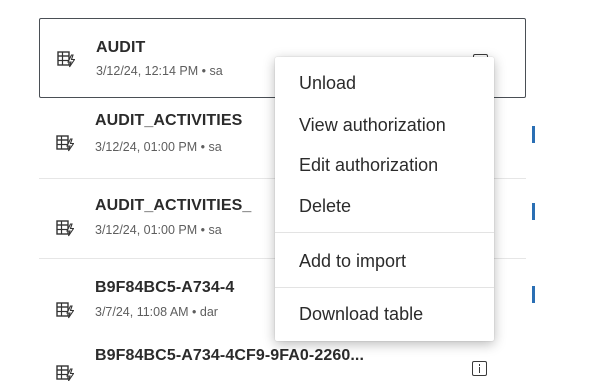 The width and height of the screenshot is (595, 381). What do you see at coordinates (479, 368) in the screenshot?
I see `info-icon` at bounding box center [479, 368].